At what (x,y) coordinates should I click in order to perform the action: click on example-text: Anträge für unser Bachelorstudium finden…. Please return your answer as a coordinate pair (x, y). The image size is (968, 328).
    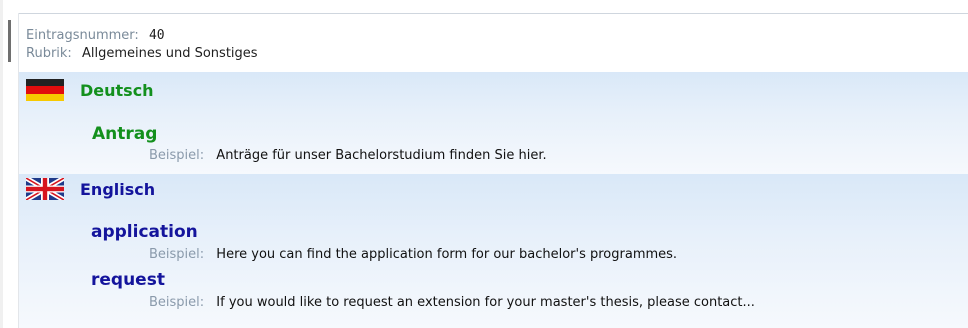
    Looking at the image, I should click on (381, 155).